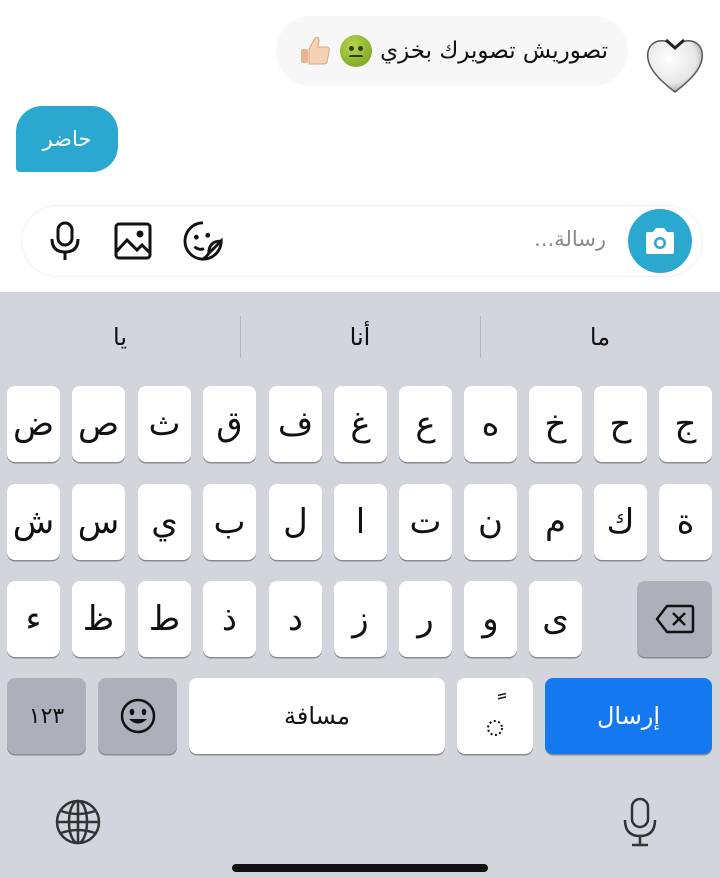 This screenshot has width=720, height=878. What do you see at coordinates (425, 522) in the screenshot?
I see `key: ت` at bounding box center [425, 522].